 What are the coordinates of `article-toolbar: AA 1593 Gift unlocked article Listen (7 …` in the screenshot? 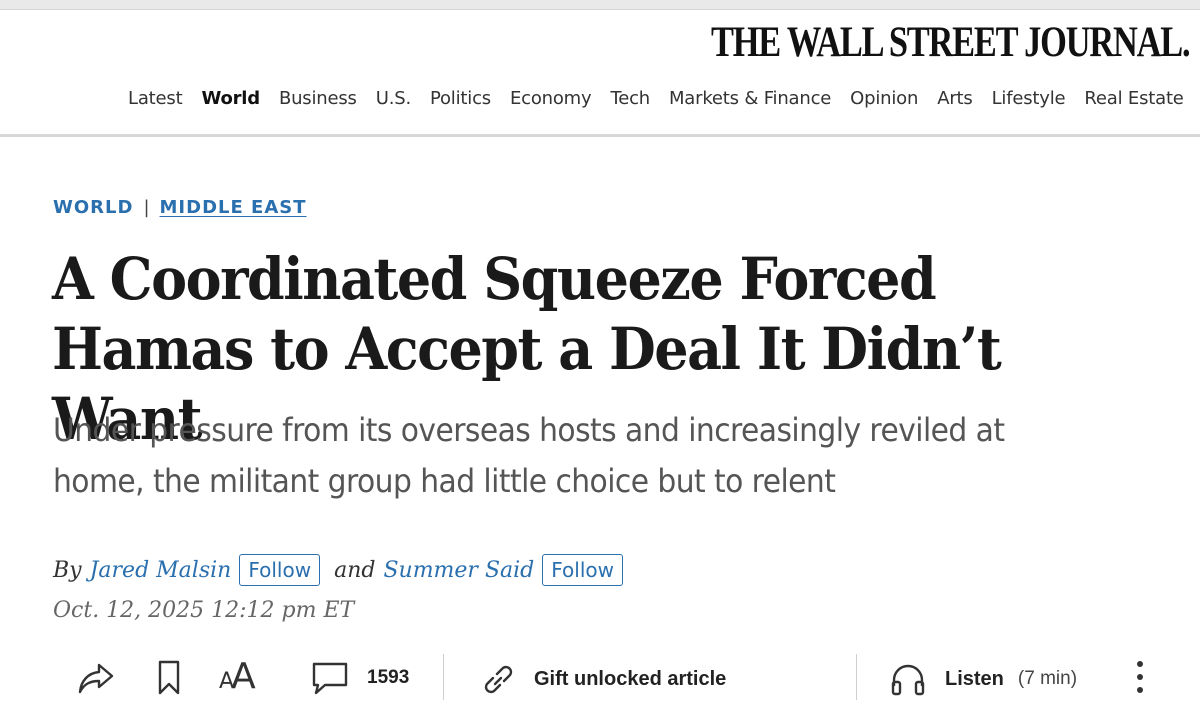 It's located at (600, 678).